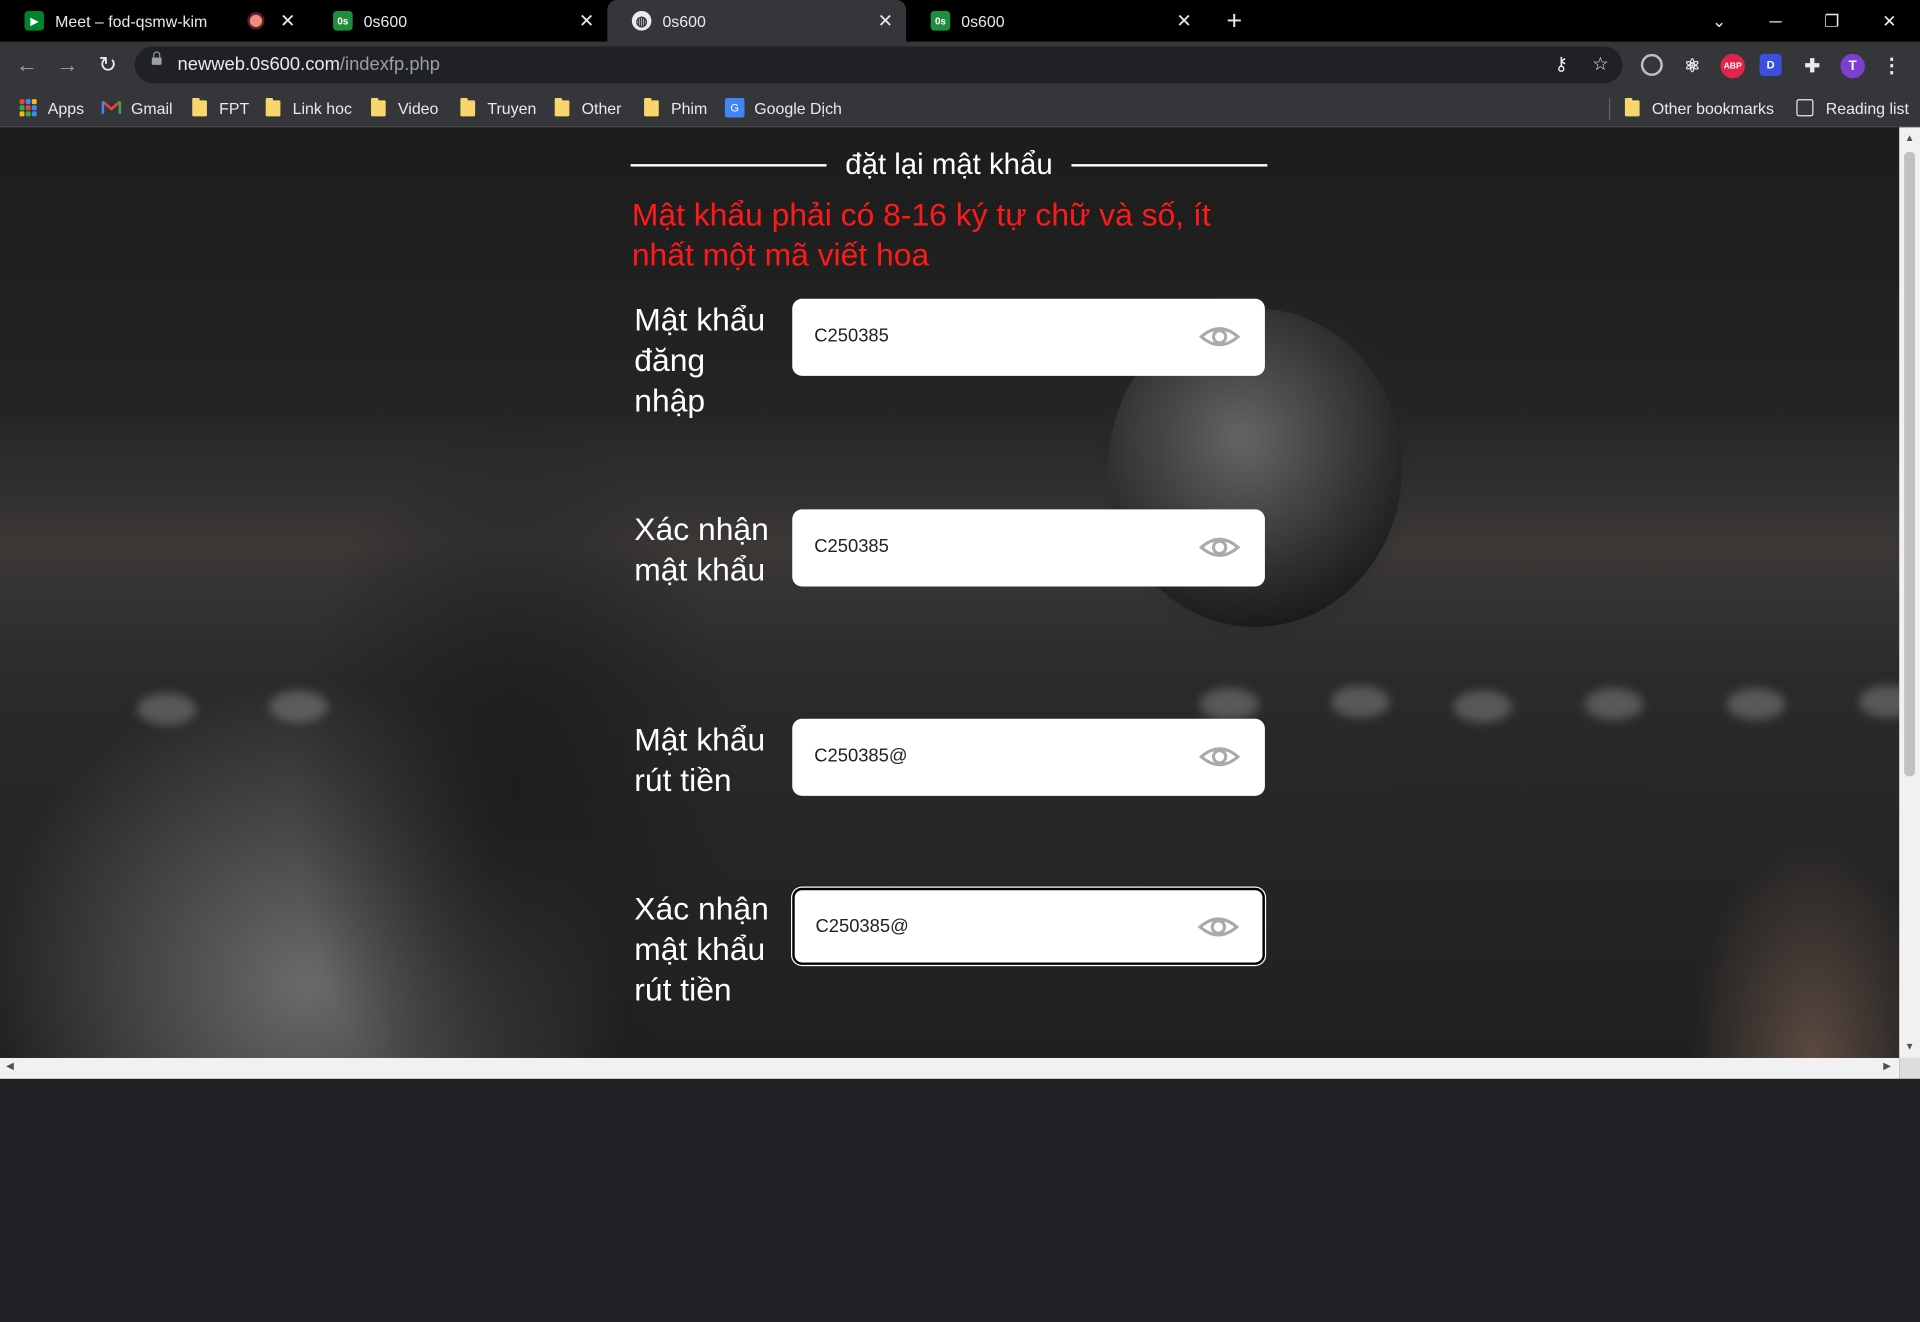 This screenshot has width=1920, height=1322. I want to click on bookmark-folder-video: Video, so click(404, 108).